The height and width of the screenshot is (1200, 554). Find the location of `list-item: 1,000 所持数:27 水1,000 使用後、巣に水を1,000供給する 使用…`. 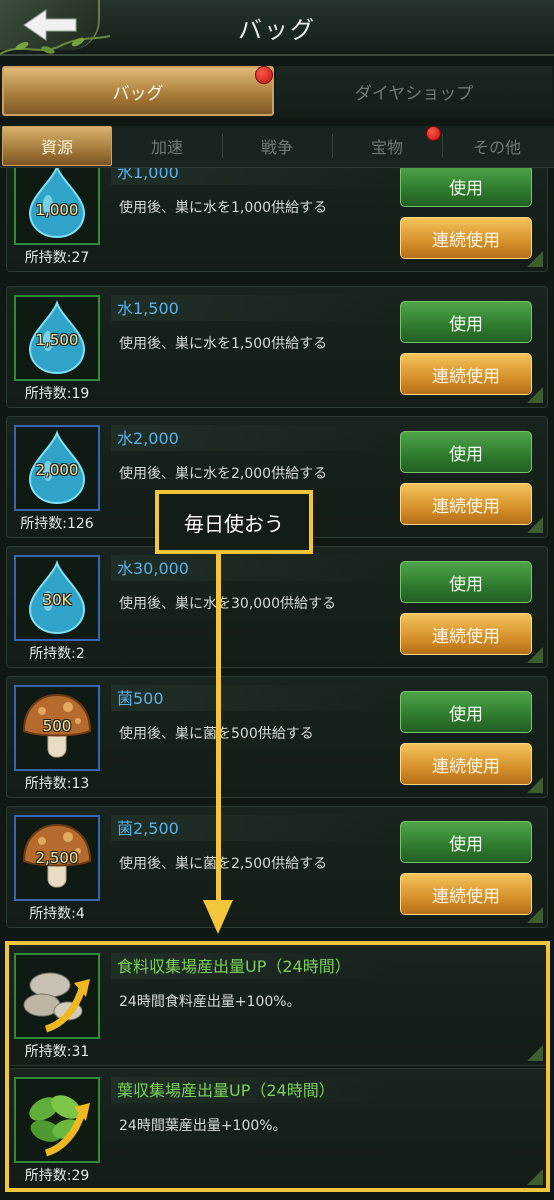

list-item: 1,000 所持数:27 水1,000 使用後、巣に水を1,000供給する 使用… is located at coordinates (277, 220).